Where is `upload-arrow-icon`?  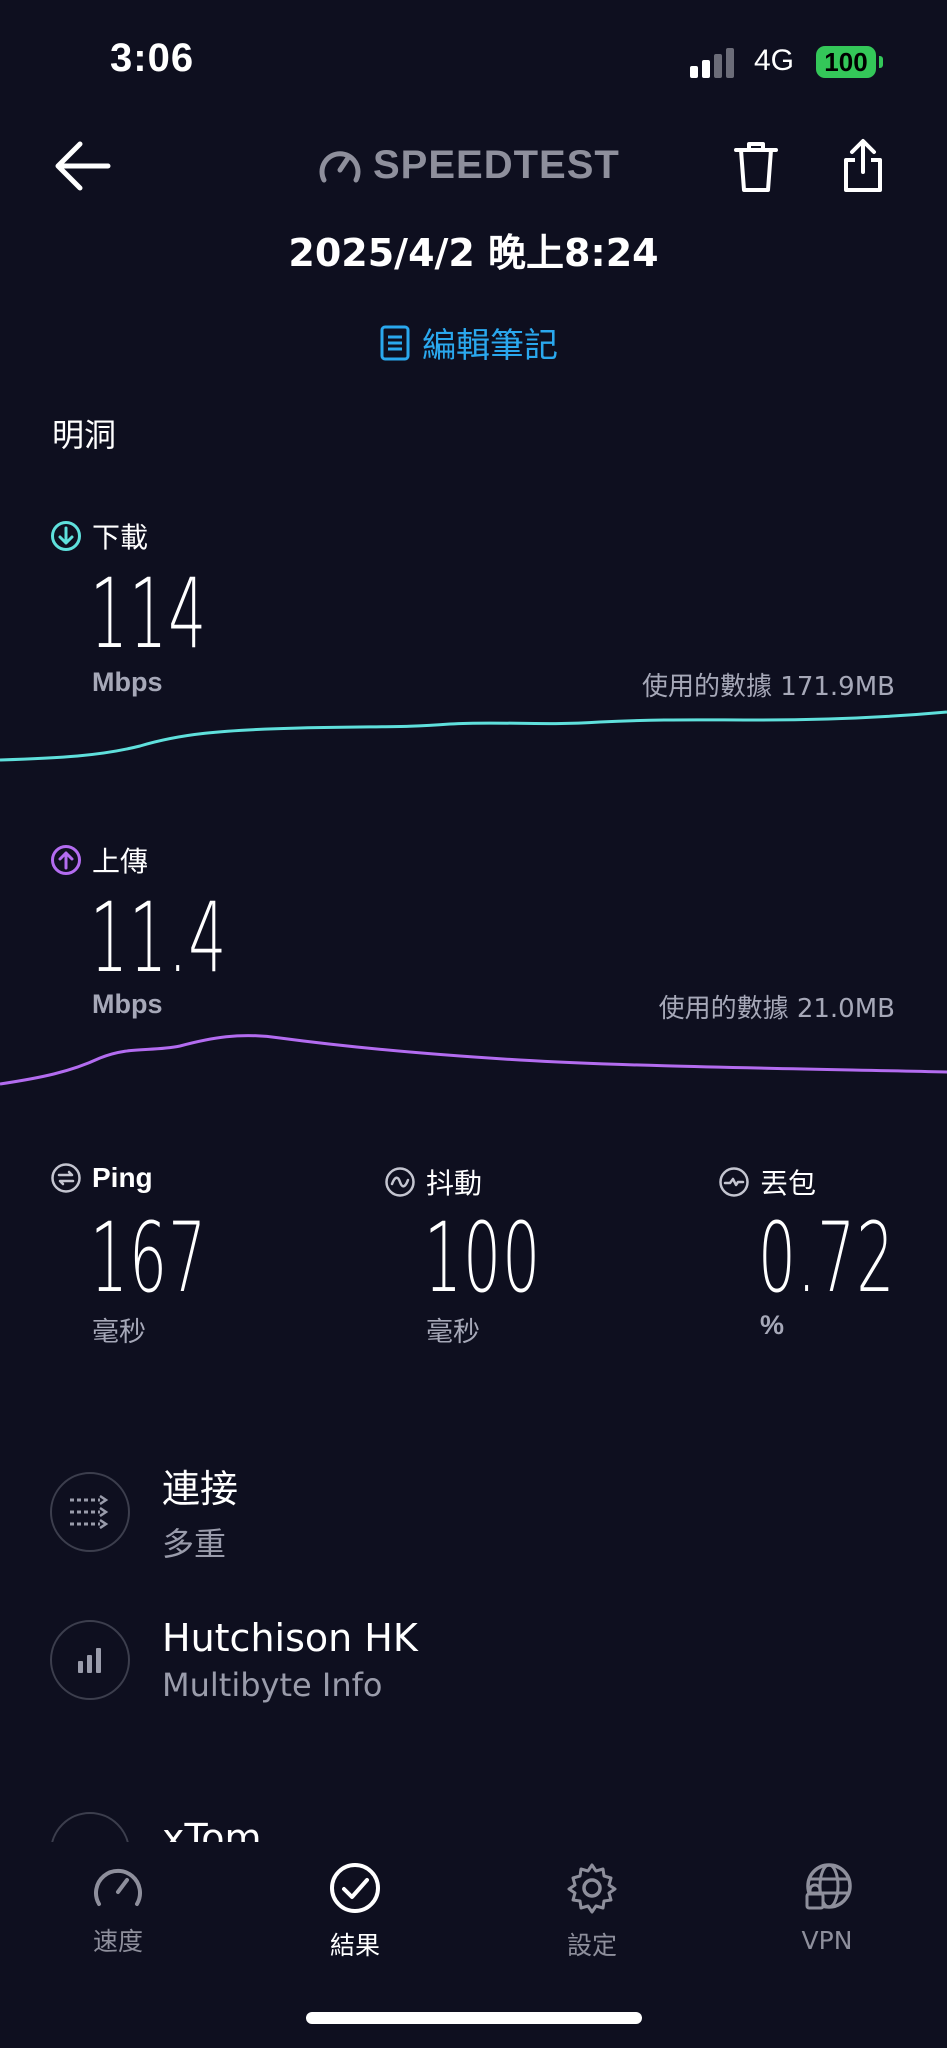
upload-arrow-icon is located at coordinates (66, 860).